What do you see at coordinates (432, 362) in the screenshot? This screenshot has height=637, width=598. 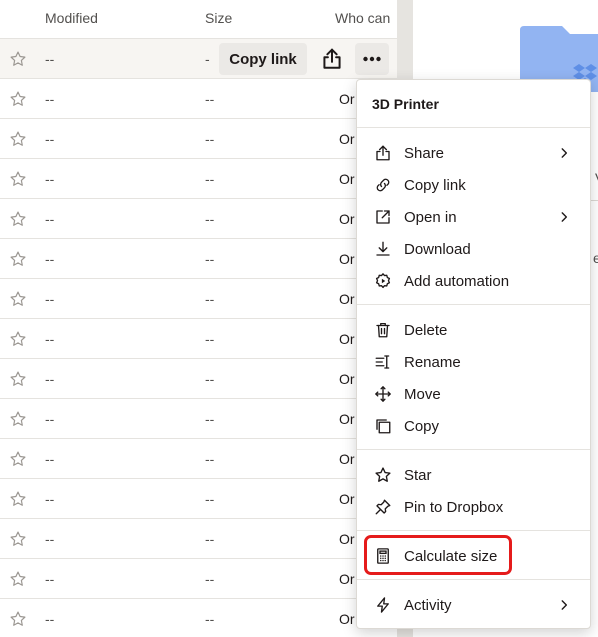 I see `menu-item-label: Rename` at bounding box center [432, 362].